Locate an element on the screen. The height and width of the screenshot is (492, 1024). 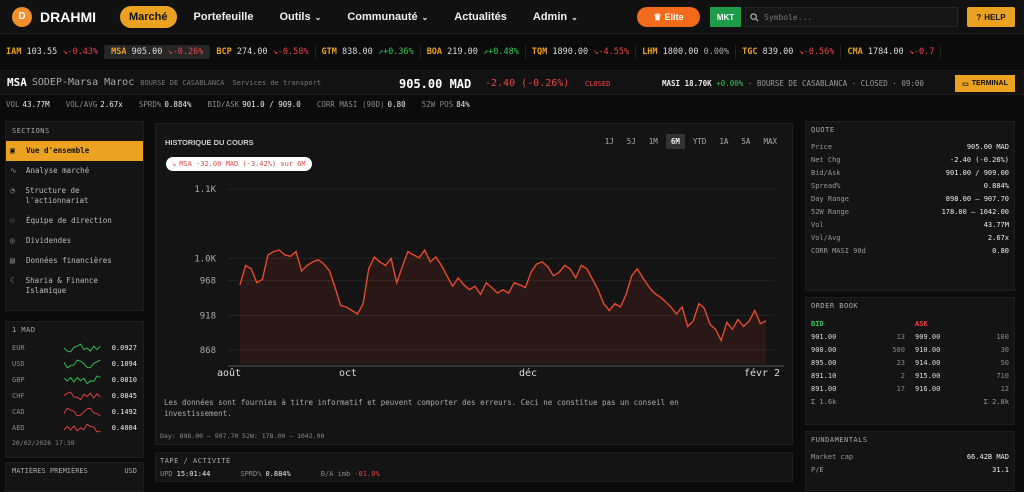
ticker-price: 1800.00 is located at coordinates (680, 52).